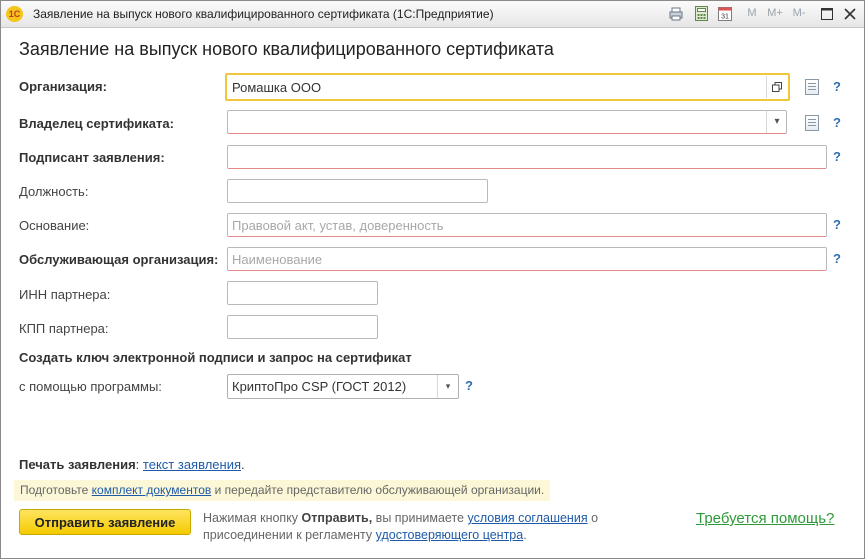  What do you see at coordinates (507, 122) in the screenshot?
I see `owner-select` at bounding box center [507, 122].